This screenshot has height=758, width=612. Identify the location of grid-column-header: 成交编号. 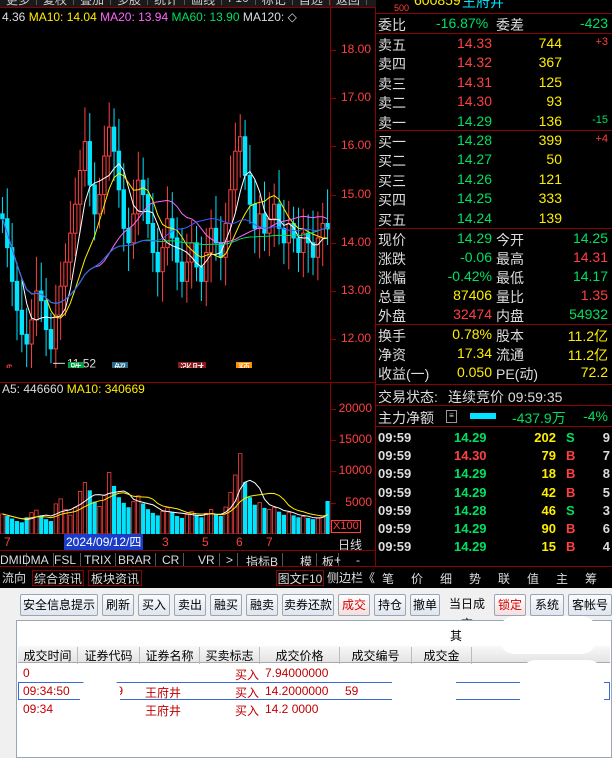
(376, 655).